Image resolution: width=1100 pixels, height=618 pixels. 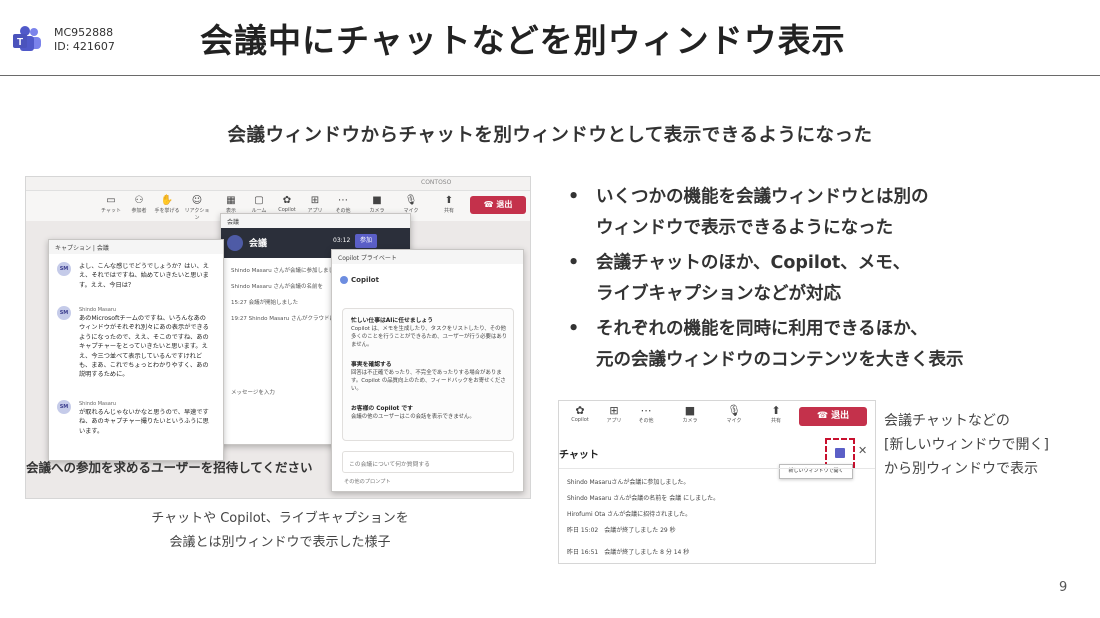 I want to click on message-input: メッセージを入力, so click(x=253, y=392).